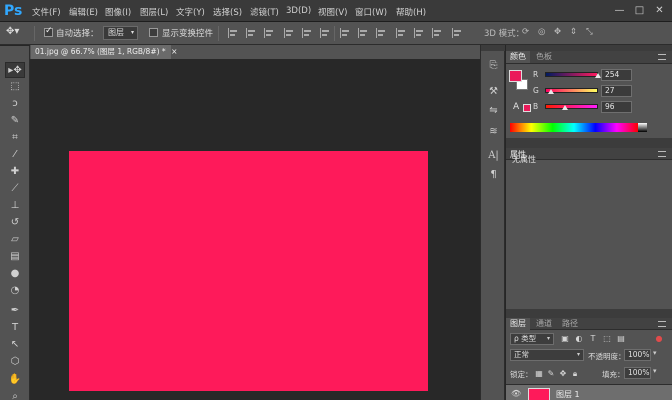 The width and height of the screenshot is (672, 400). I want to click on filter-type-icon: T, so click(593, 339).